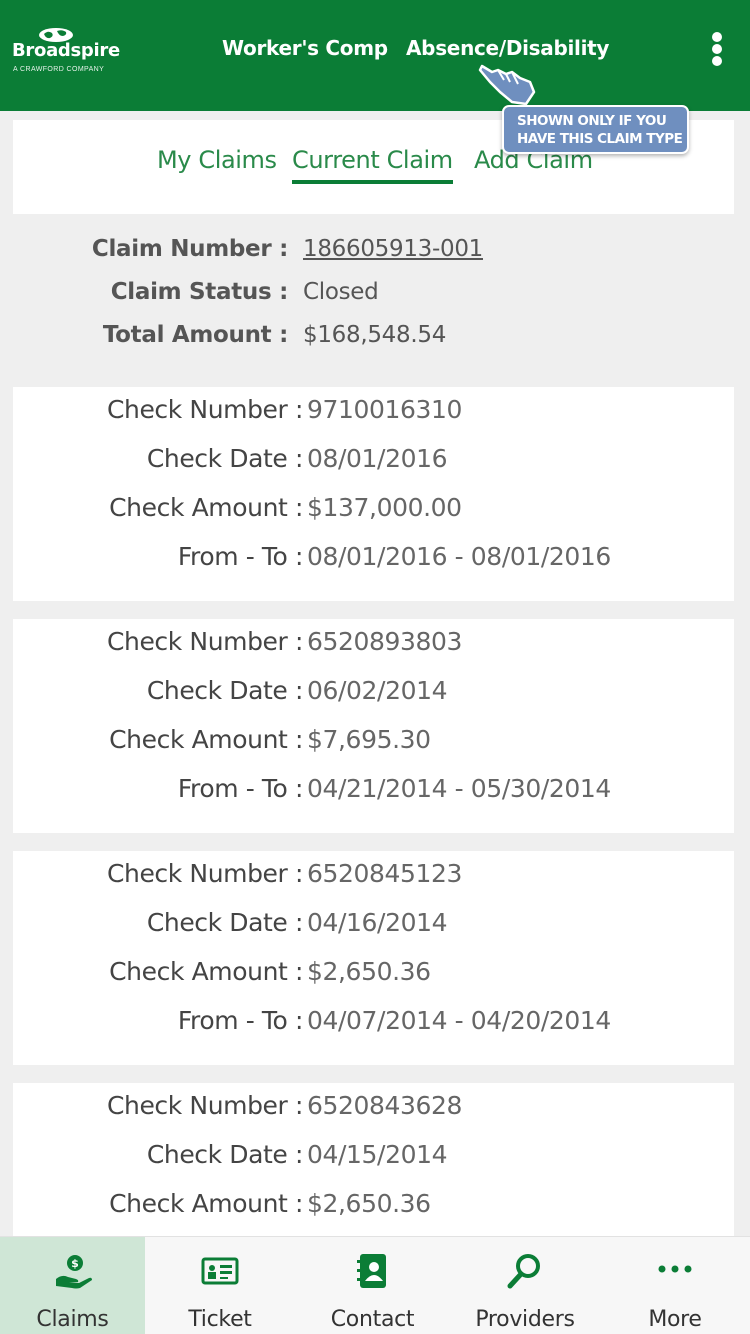 The width and height of the screenshot is (750, 1334). I want to click on check-date-row: Check Date : 04/15/2014, so click(373, 1158).